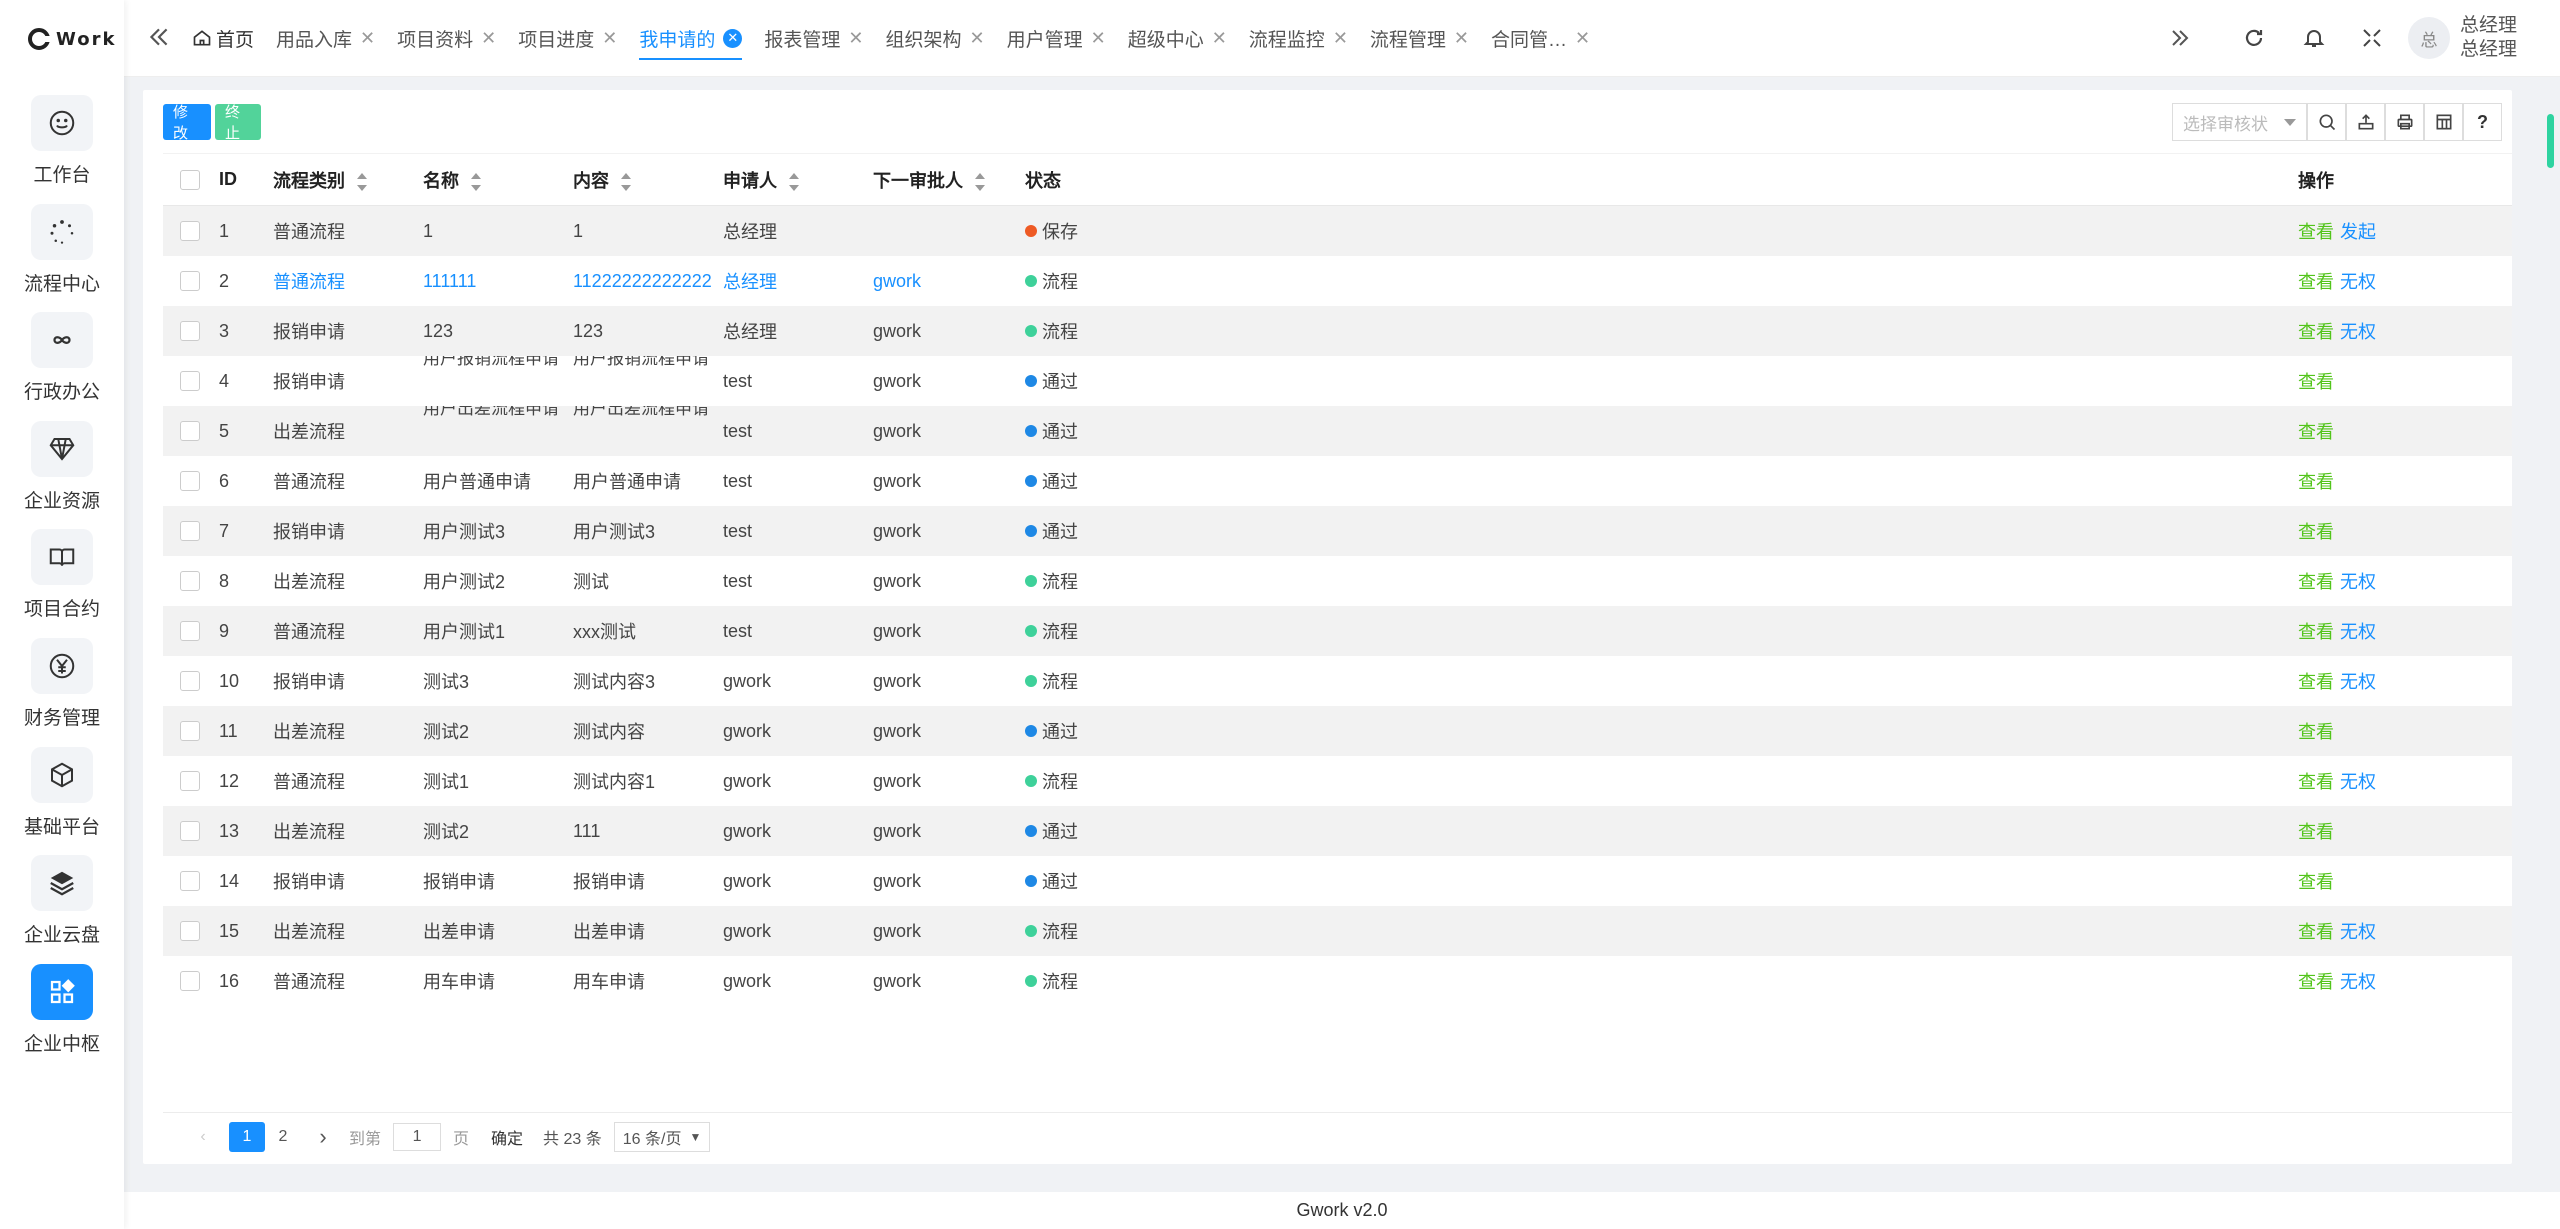  Describe the element at coordinates (691, 38) in the screenshot. I see `tab-4: 我申请的 ✕` at that location.